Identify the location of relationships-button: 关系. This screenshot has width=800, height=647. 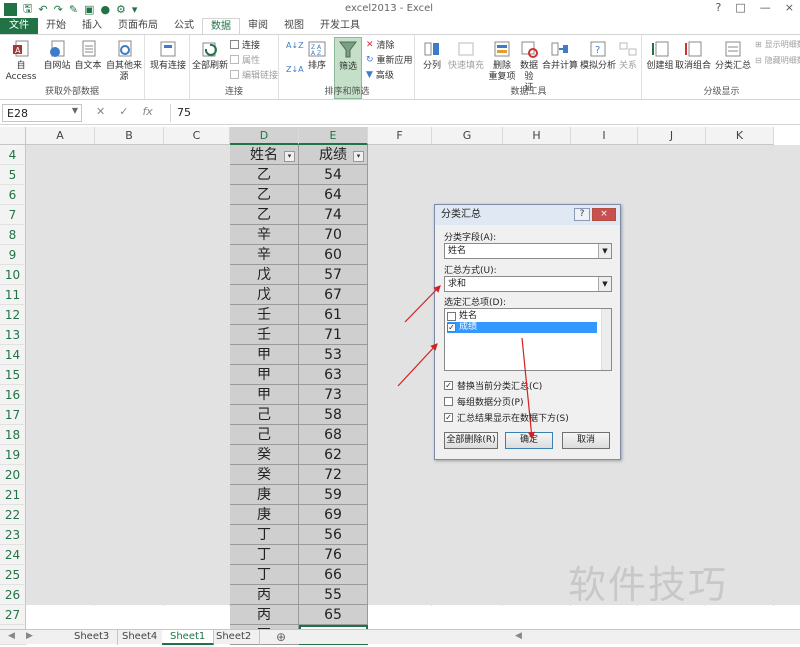
(628, 55).